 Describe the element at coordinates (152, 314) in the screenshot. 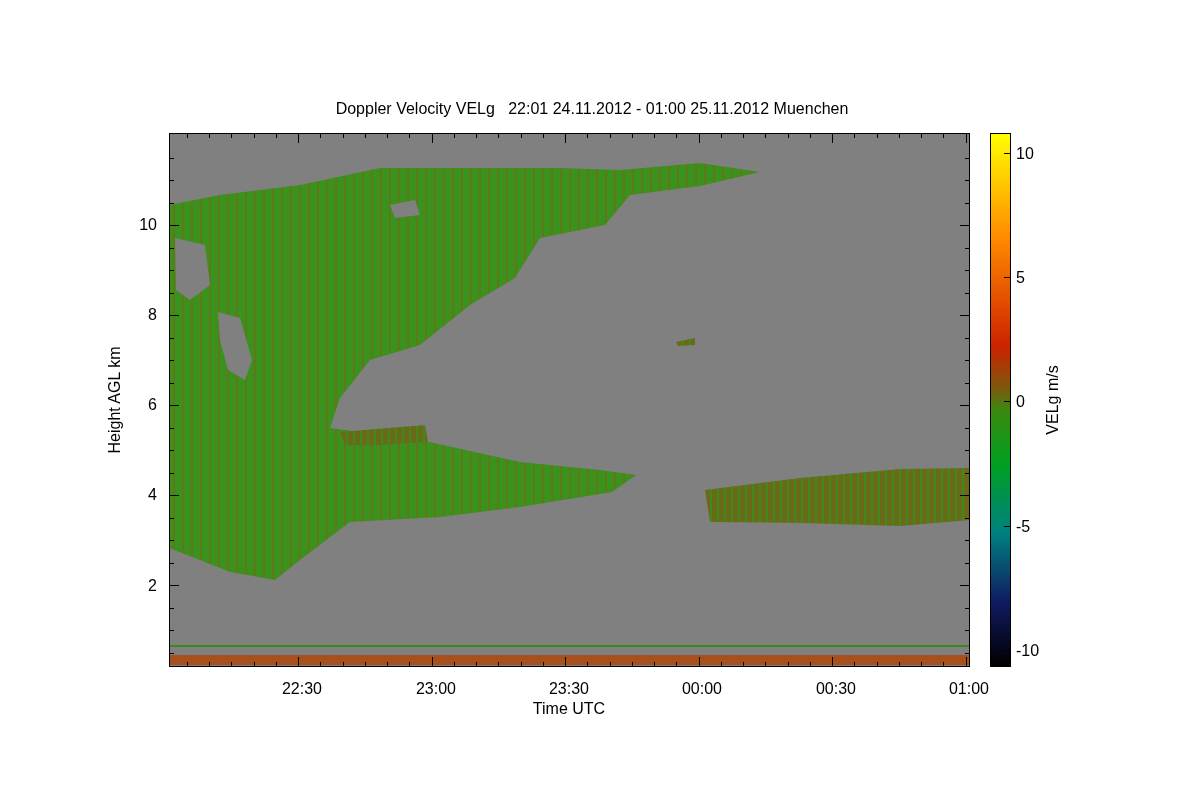

I see `y-tick-label: 8` at that location.